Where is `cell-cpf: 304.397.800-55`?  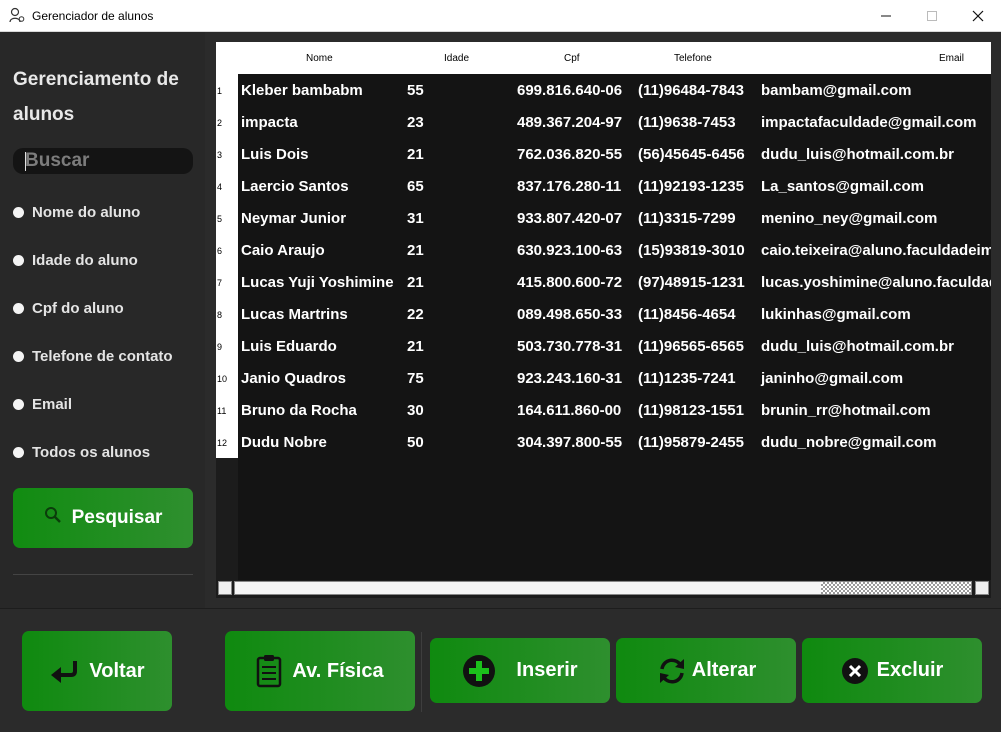
cell-cpf: 304.397.800-55 is located at coordinates (569, 442).